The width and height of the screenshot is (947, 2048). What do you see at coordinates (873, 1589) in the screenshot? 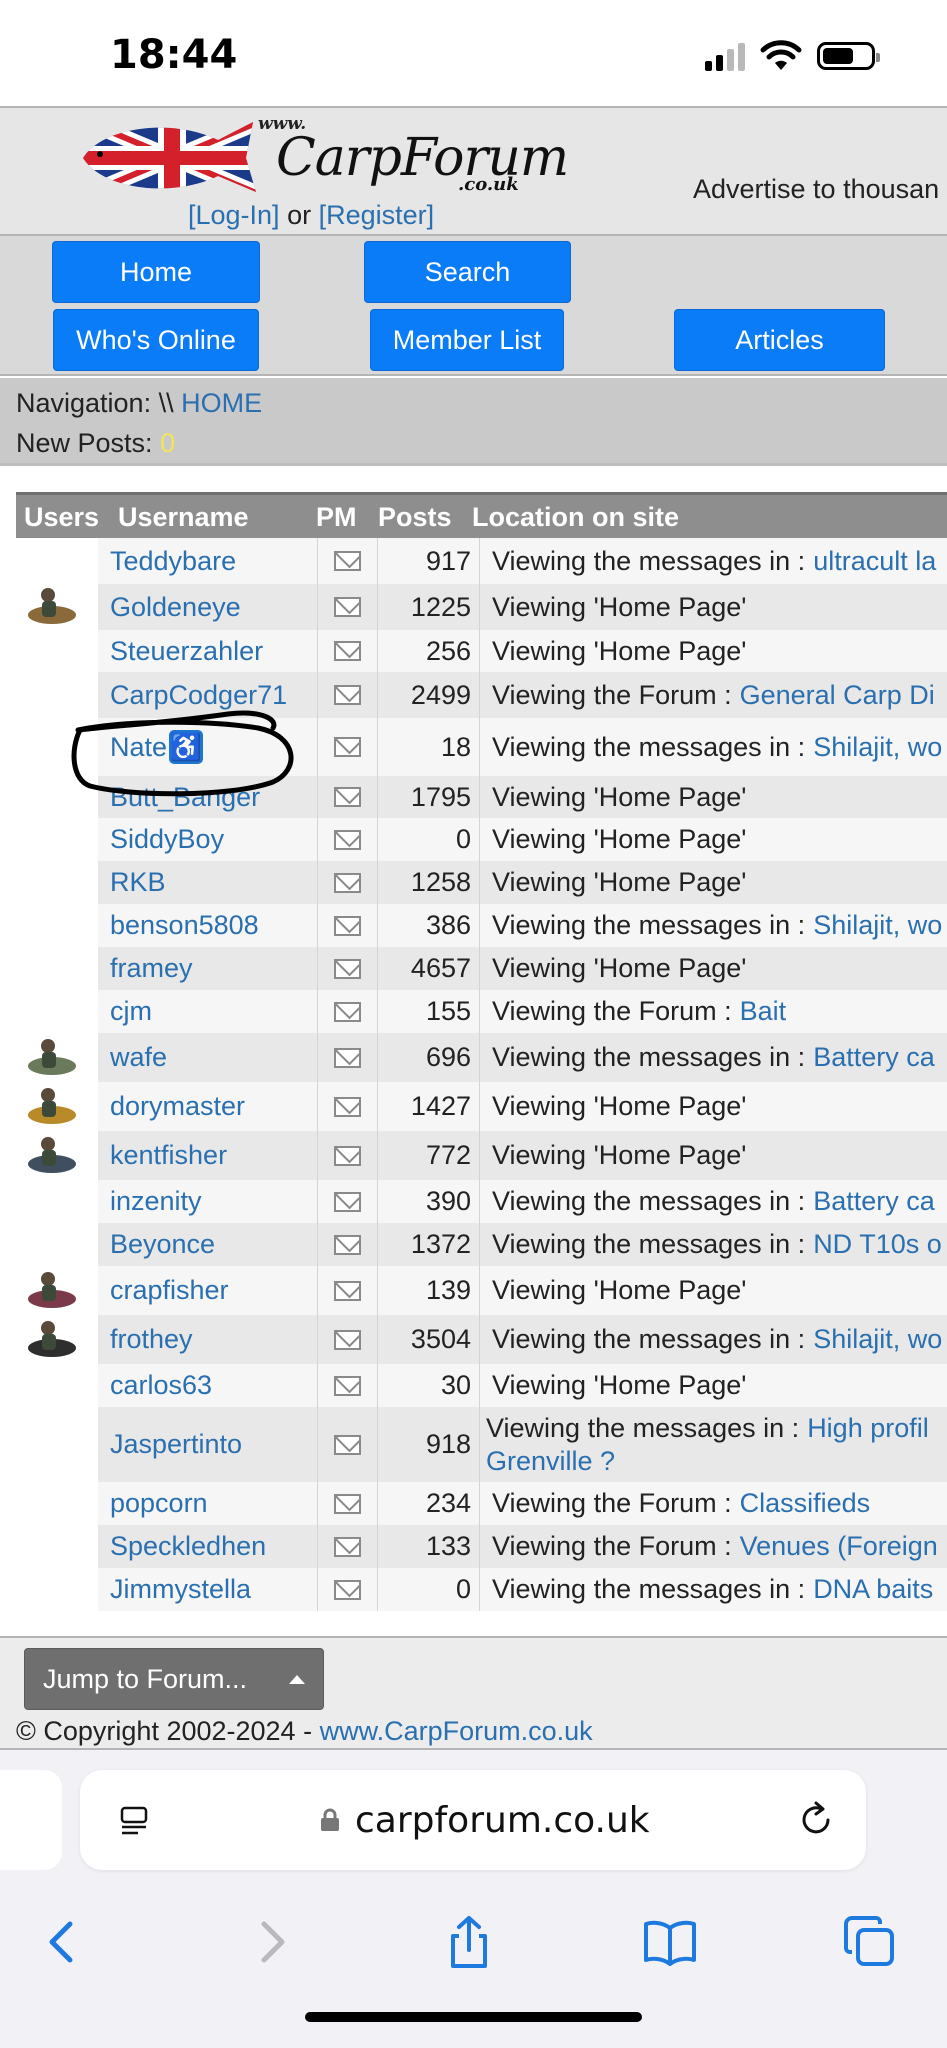
I see `location-link: DNA baits` at bounding box center [873, 1589].